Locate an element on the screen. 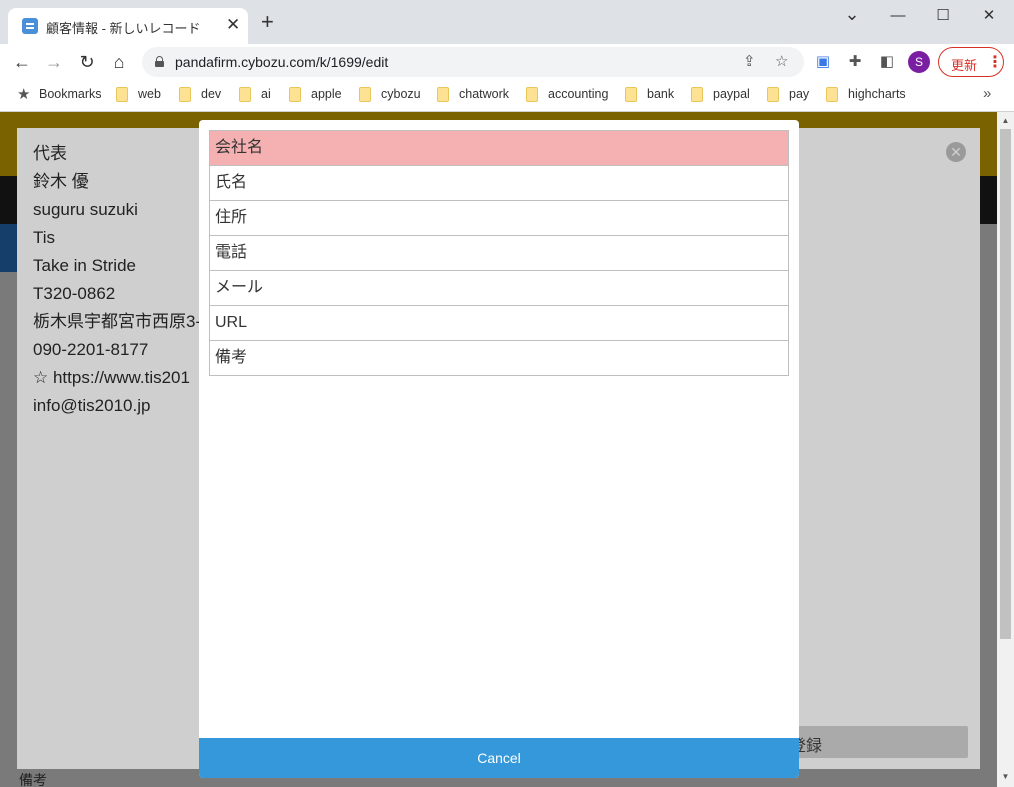 This screenshot has height=787, width=1014. update-button: 更新 ⋮ is located at coordinates (971, 62).